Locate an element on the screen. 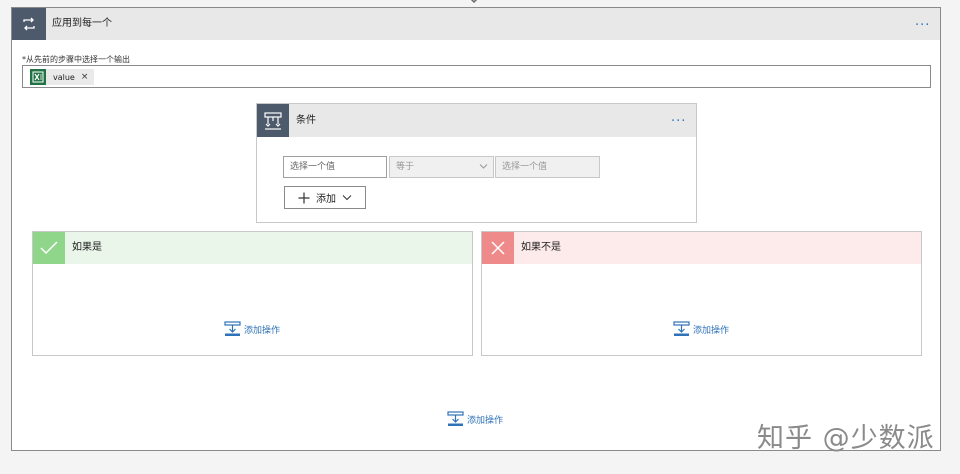 The width and height of the screenshot is (960, 474). condition-card: 条件 ··· 选择一个值 等于 选择一个值 添加 is located at coordinates (476, 163).